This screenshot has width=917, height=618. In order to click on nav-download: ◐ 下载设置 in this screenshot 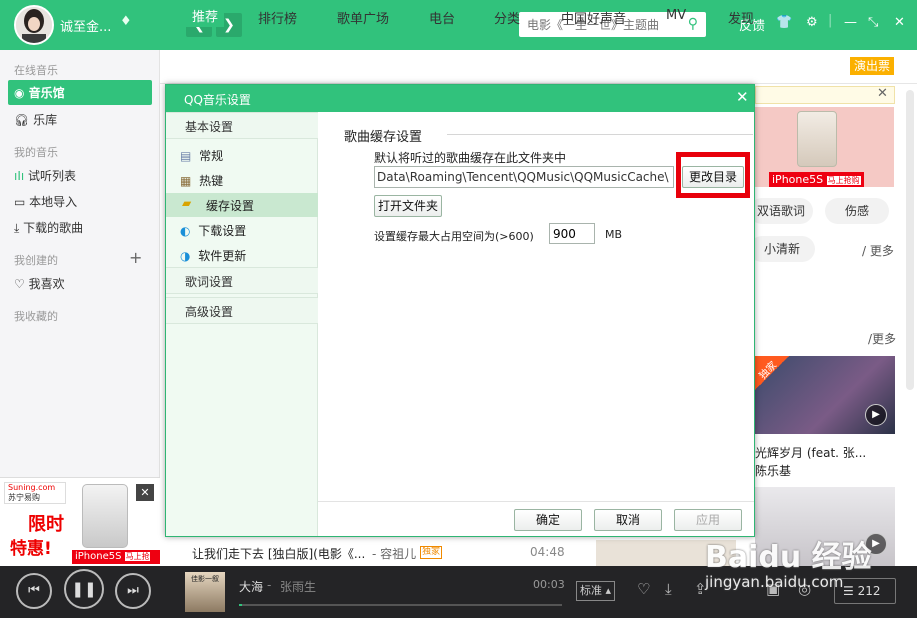, I will do `click(213, 230)`.